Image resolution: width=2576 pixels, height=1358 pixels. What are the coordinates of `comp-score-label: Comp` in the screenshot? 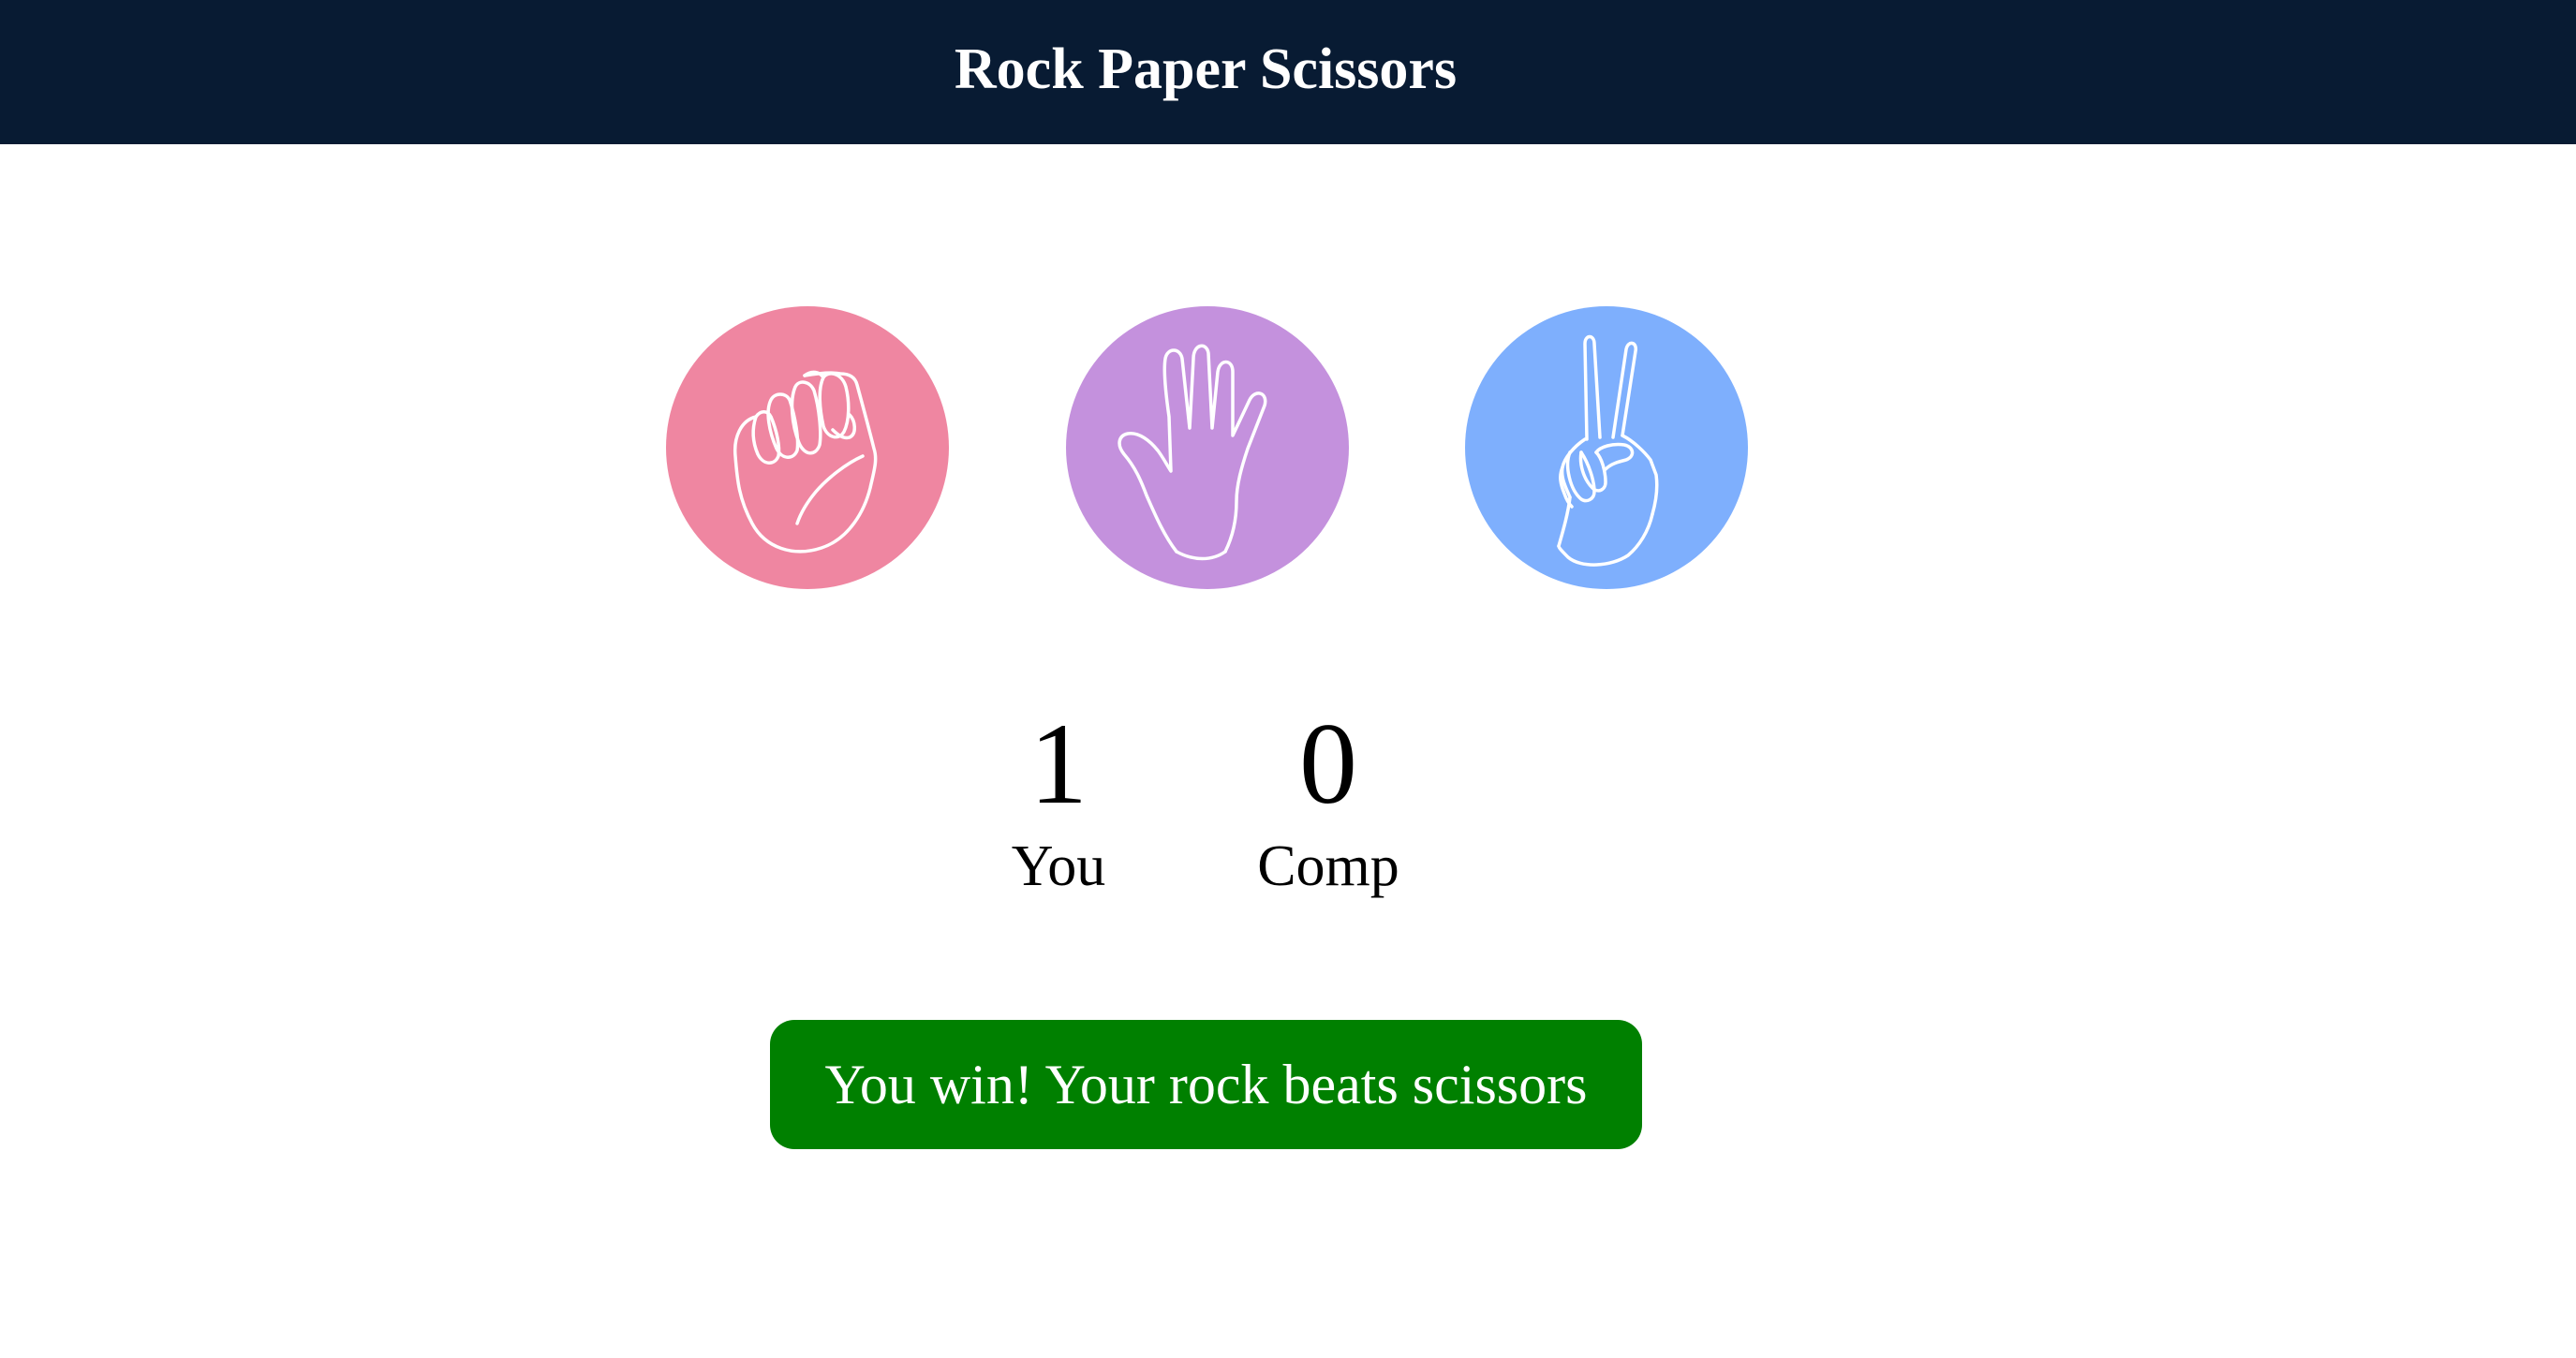 It's located at (1328, 866).